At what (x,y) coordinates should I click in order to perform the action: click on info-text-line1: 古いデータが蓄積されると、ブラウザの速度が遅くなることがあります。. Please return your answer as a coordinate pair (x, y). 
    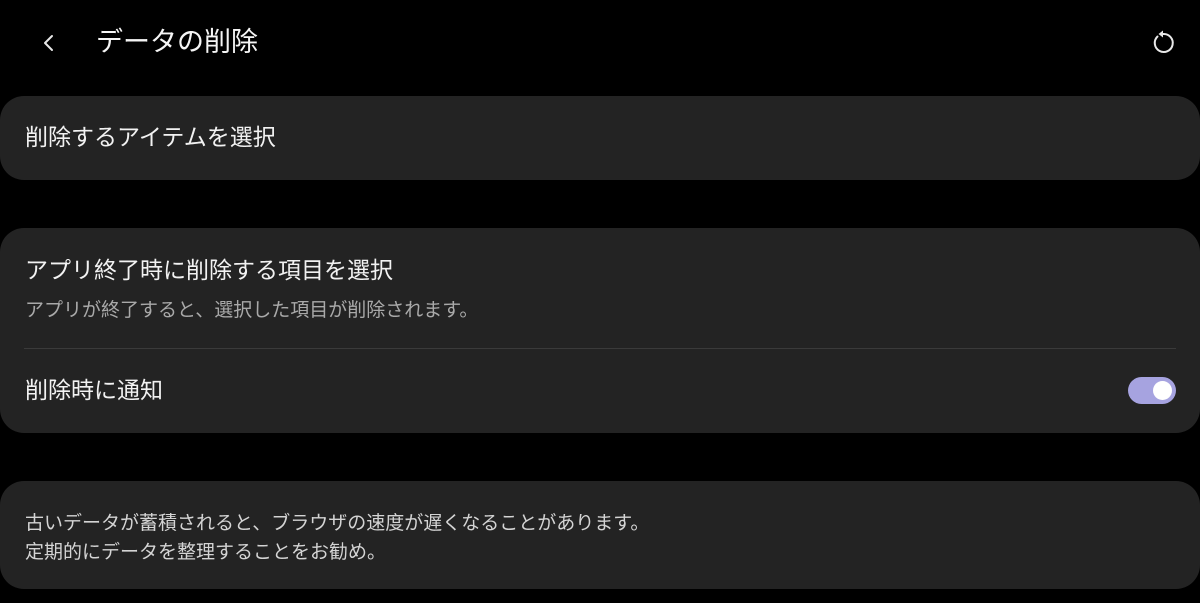
    Looking at the image, I should click on (337, 523).